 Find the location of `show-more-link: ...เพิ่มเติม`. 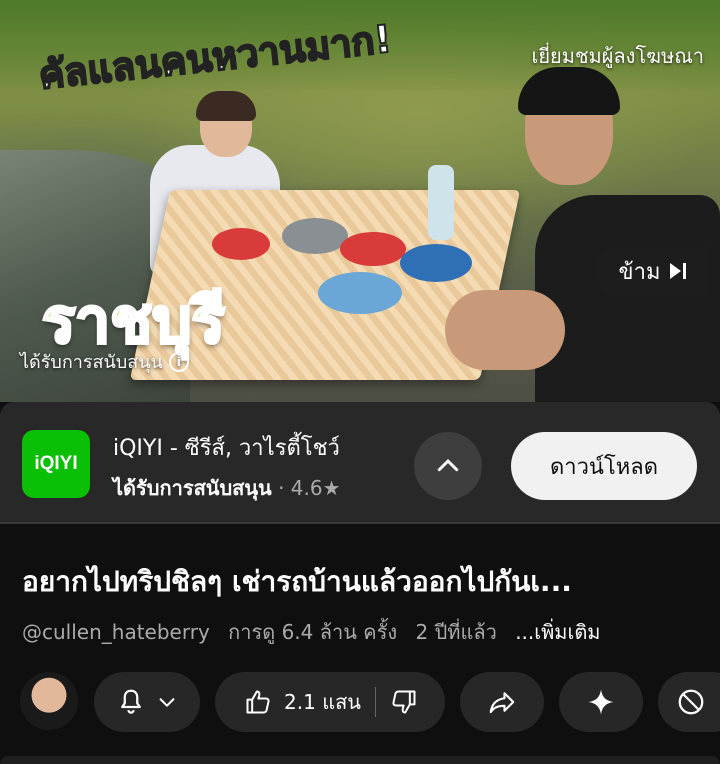

show-more-link: ...เพิ่มเติม is located at coordinates (557, 632).